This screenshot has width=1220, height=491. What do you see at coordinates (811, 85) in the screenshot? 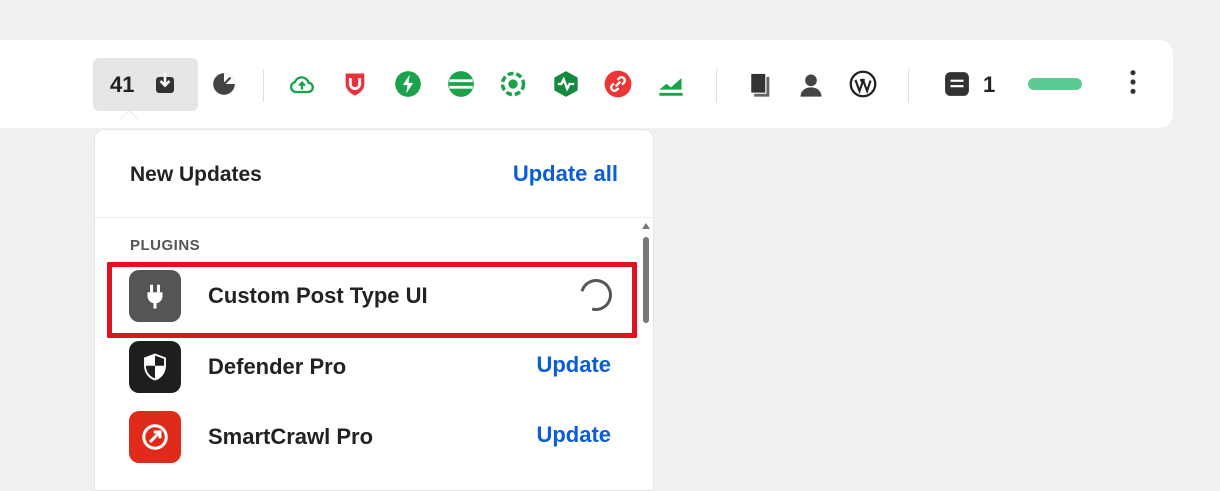
I see `user-icon` at bounding box center [811, 85].